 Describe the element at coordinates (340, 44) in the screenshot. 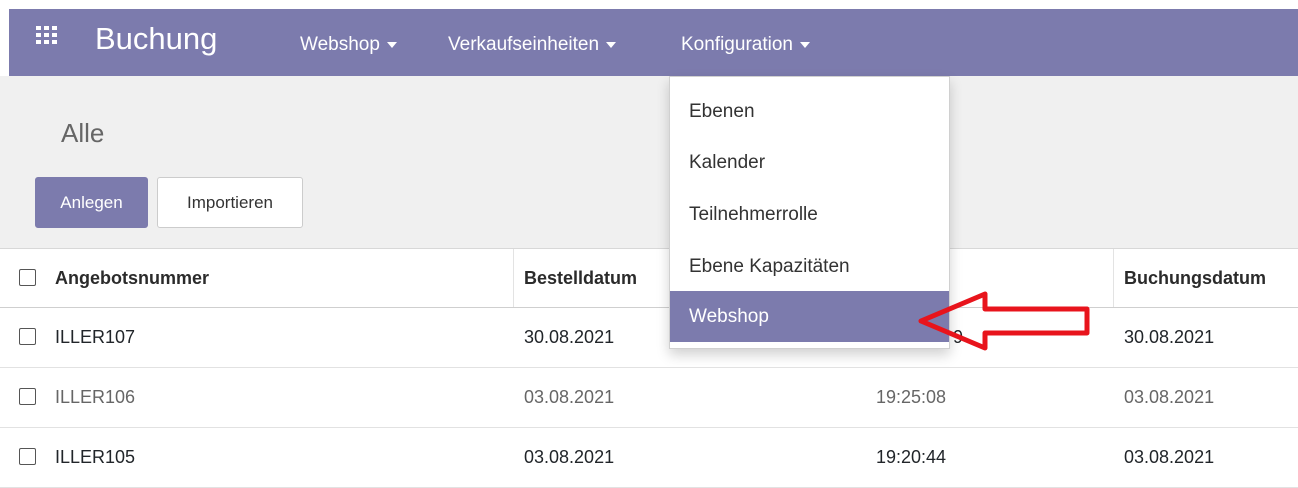

I see `menu-label: Webshop` at that location.